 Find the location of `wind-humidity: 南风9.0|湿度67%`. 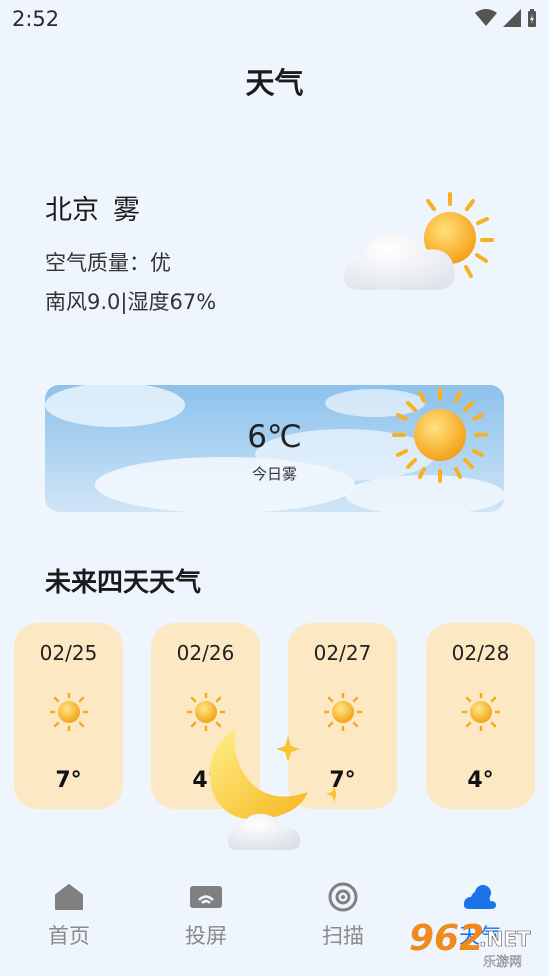

wind-humidity: 南风9.0|湿度67% is located at coordinates (131, 302).